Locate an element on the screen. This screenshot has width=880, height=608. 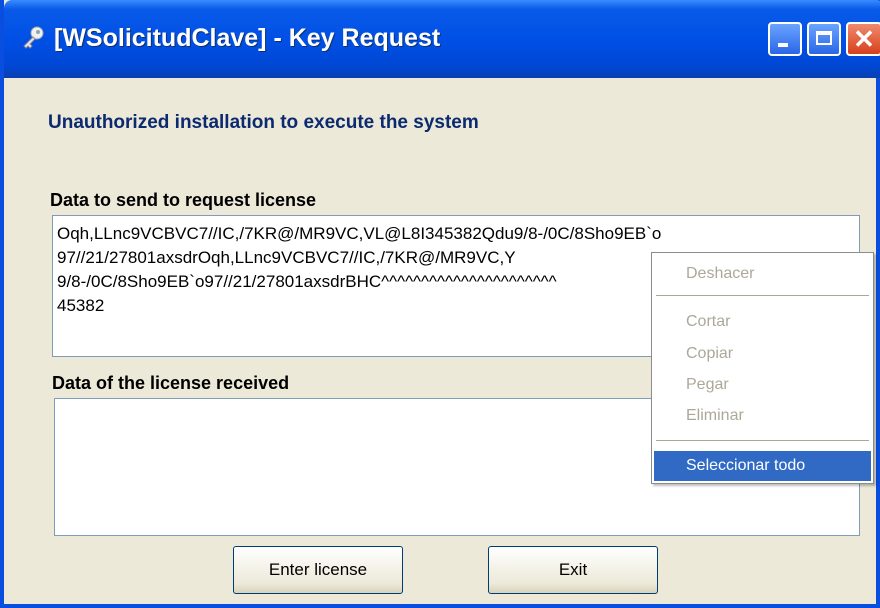
title-bar: [WSolicitudClave] - Key Request ✕ is located at coordinates (442, 39).